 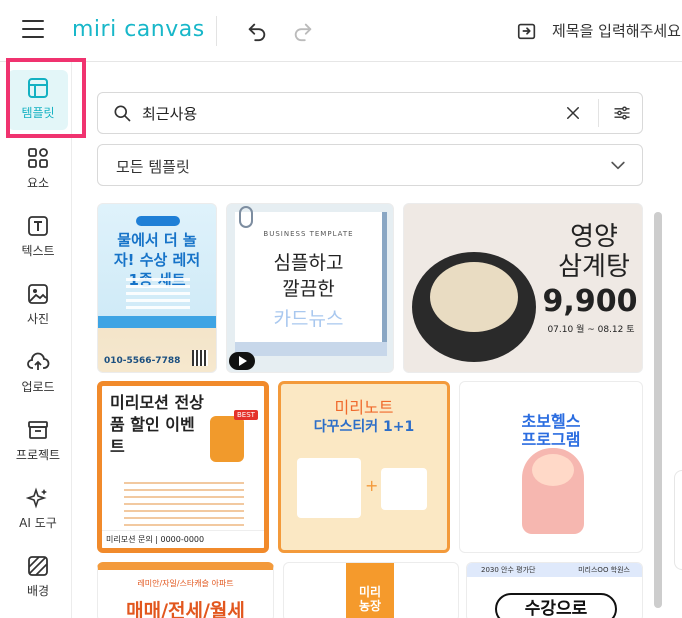 I want to click on elements-icon, so click(x=38, y=158).